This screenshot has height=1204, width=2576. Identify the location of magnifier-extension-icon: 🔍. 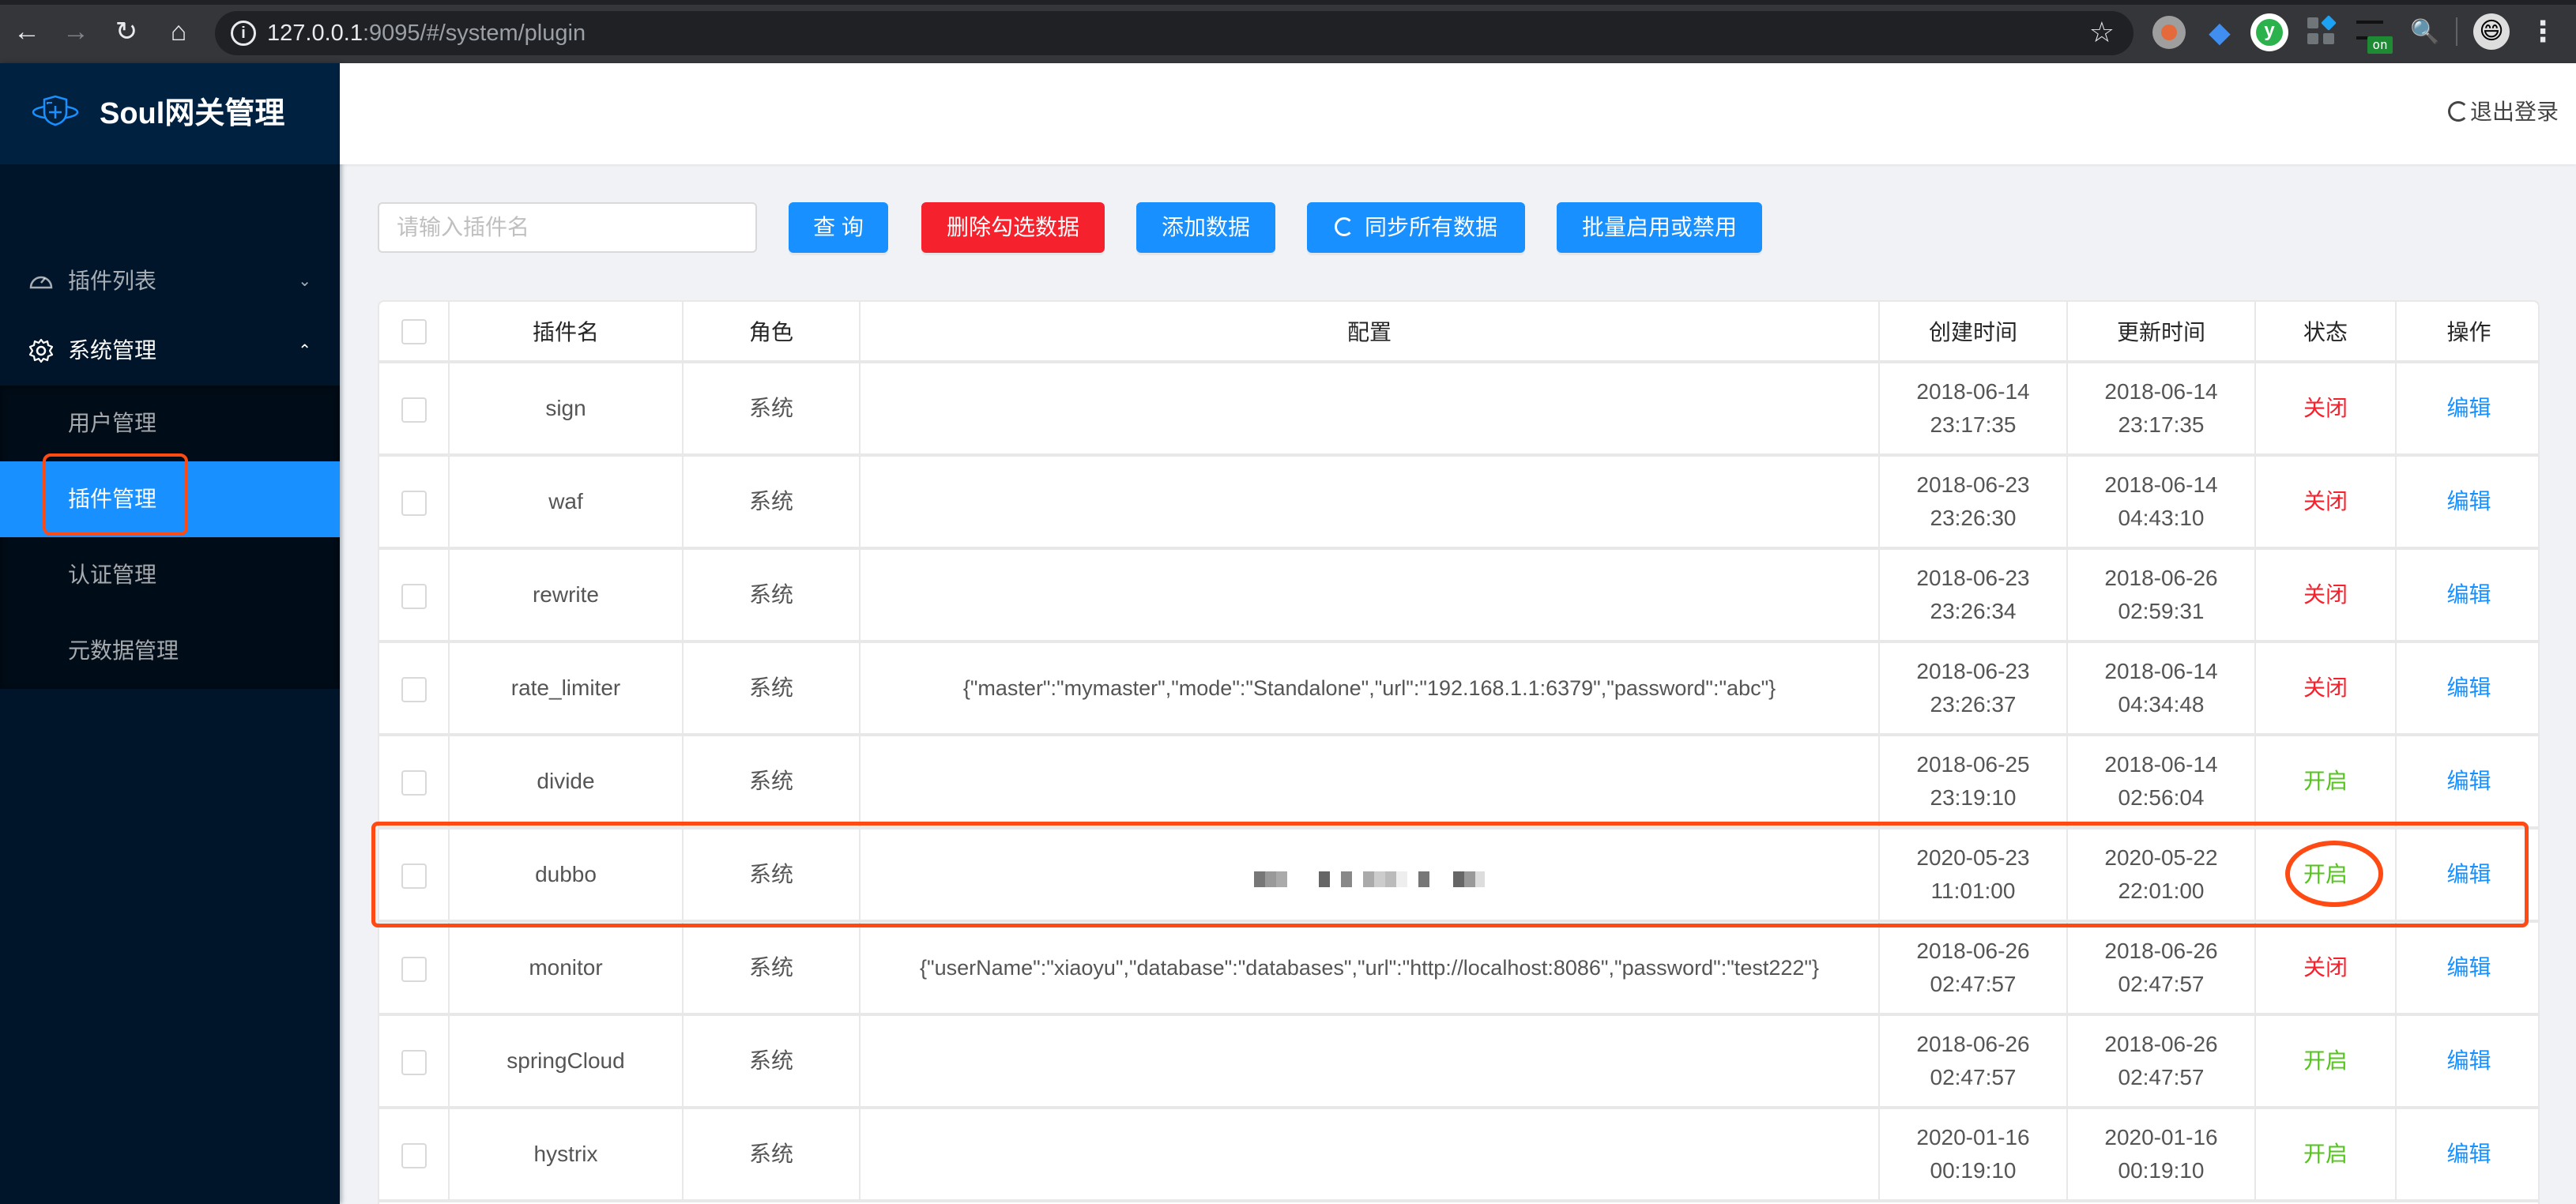
(2425, 32).